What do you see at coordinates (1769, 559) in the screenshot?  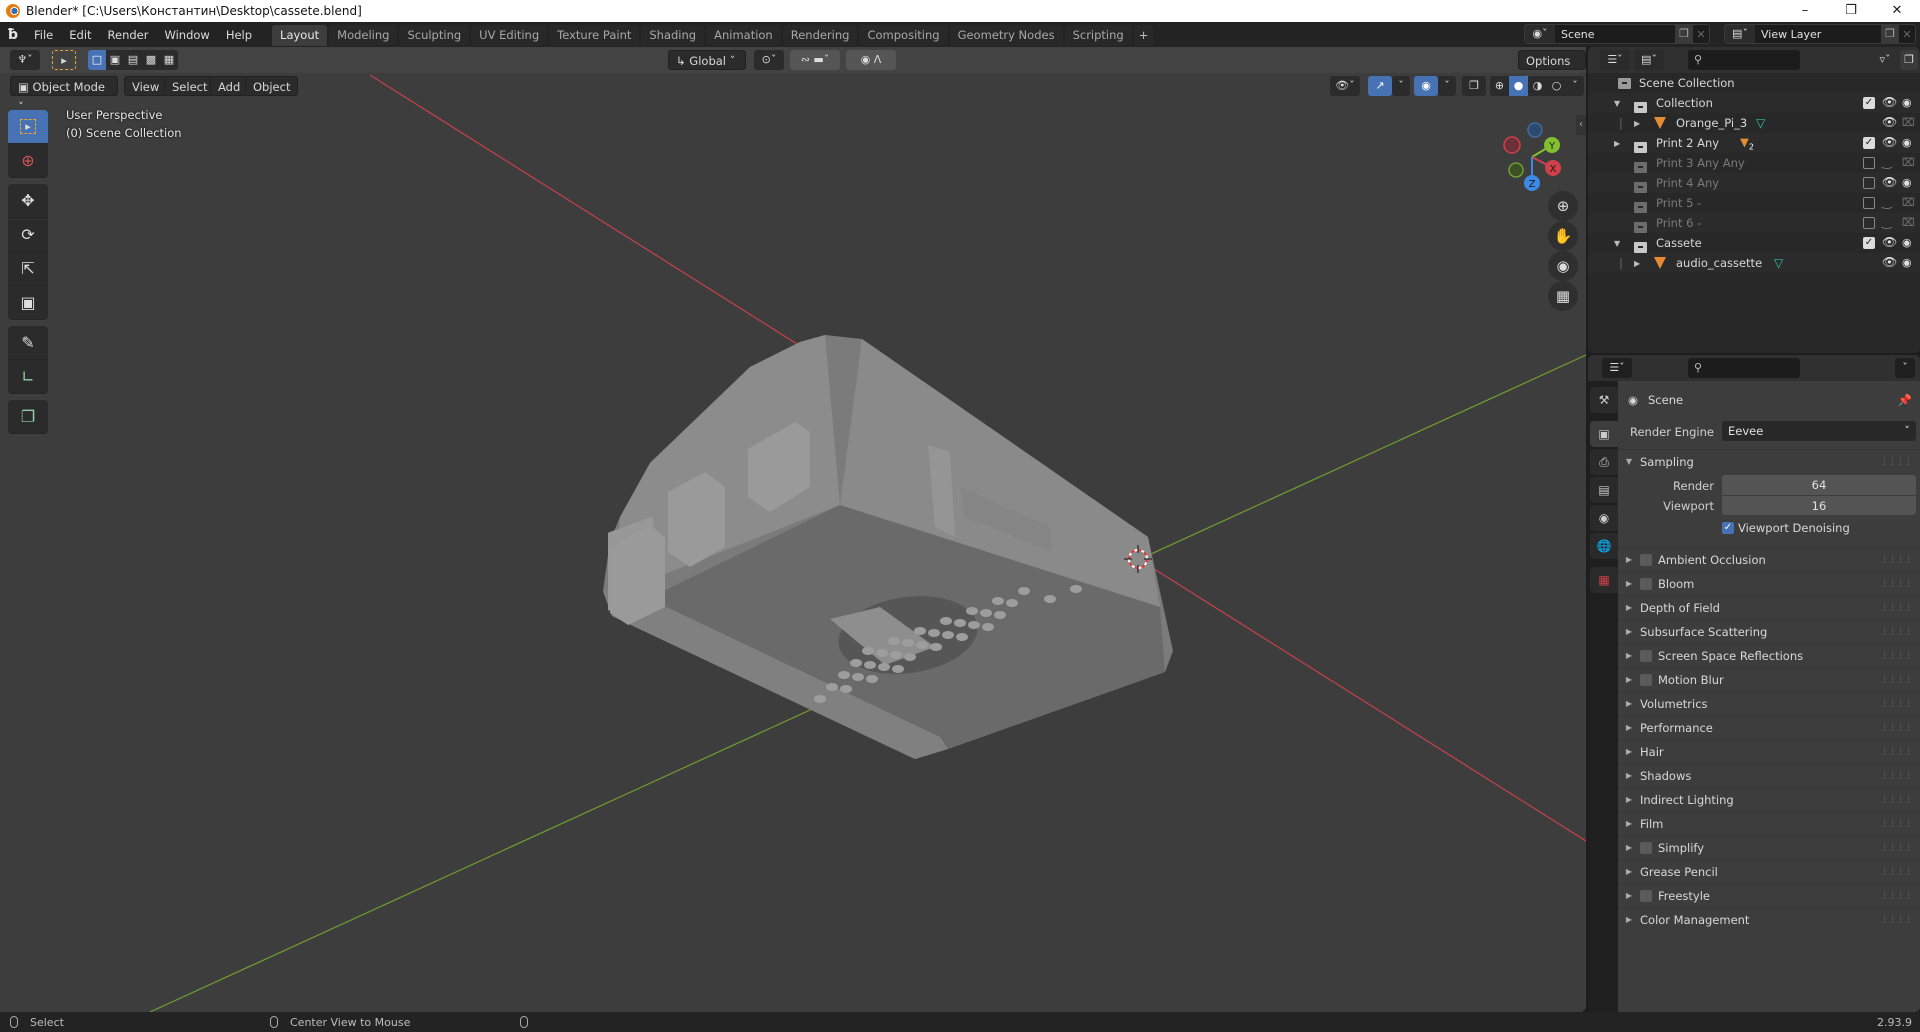 I see `panel-header: ▶ Ambient Occlusion ⋮⋮⋮⋮` at bounding box center [1769, 559].